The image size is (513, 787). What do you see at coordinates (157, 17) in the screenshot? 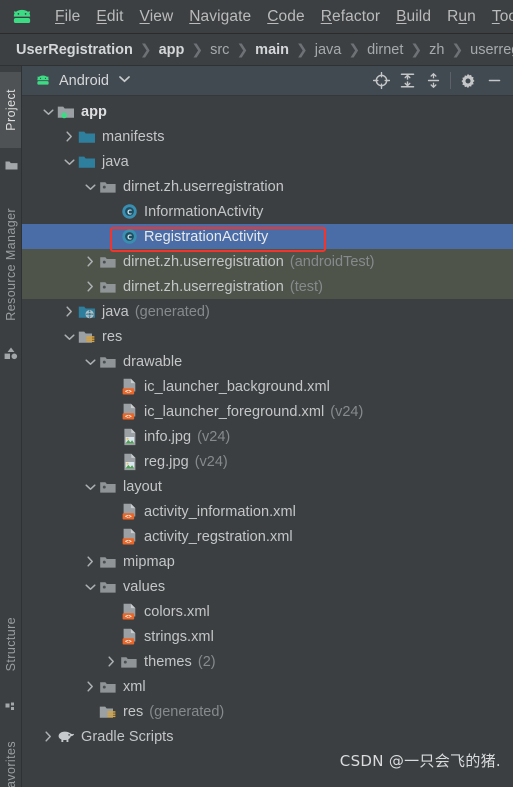
I see `menu-item-view: View` at bounding box center [157, 17].